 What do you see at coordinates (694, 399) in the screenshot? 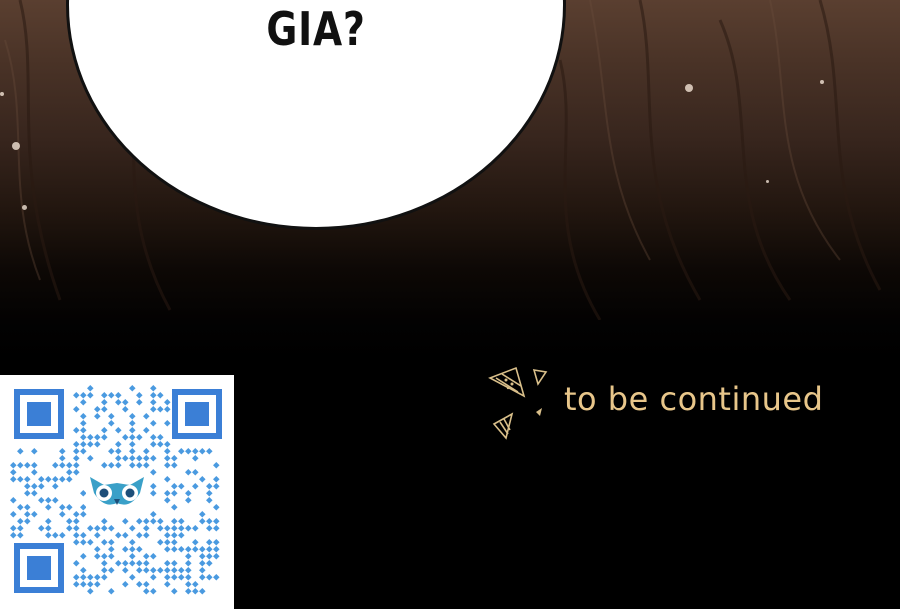
I see `to-be-continued-text: to be continued` at bounding box center [694, 399].